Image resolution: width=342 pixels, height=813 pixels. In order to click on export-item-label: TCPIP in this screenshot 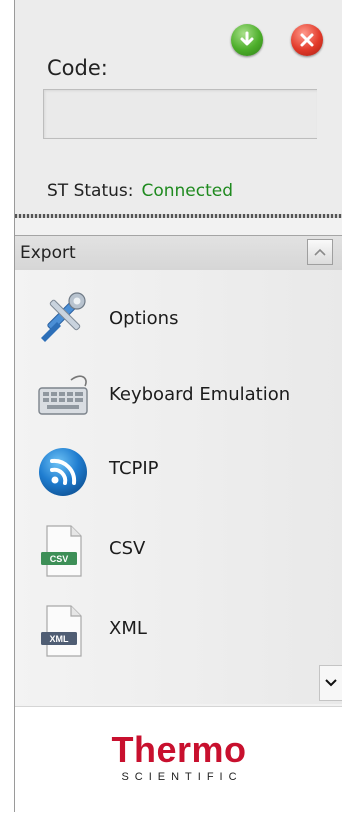, I will do `click(134, 468)`.